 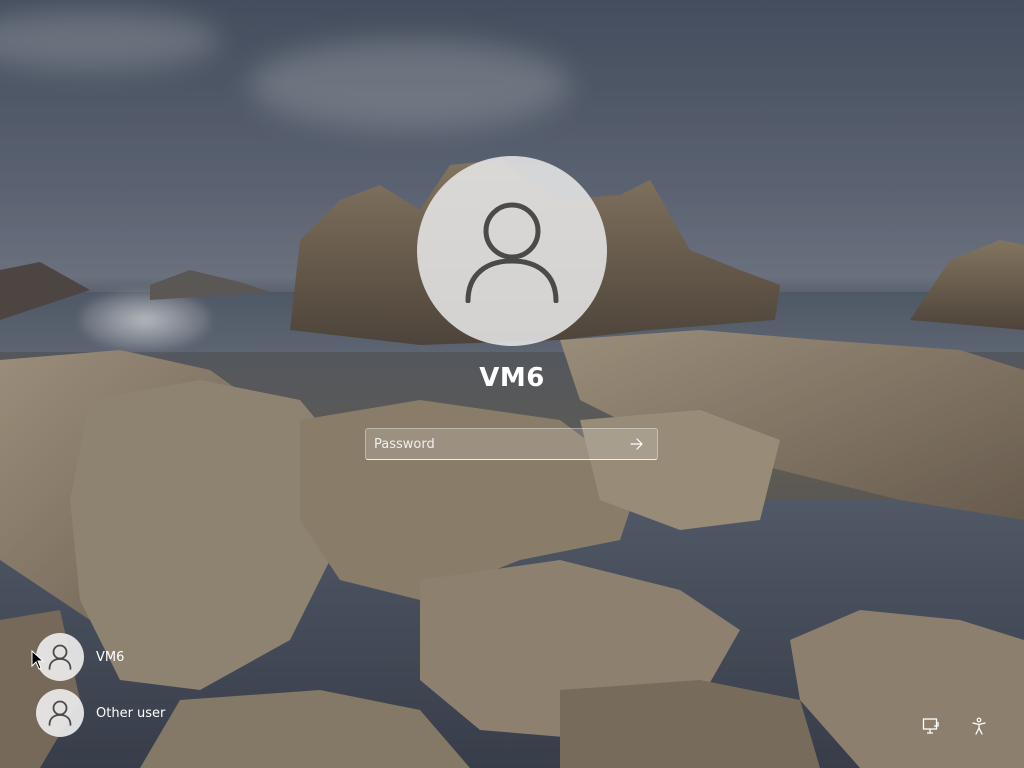 I want to click on submit-button, so click(x=637, y=444).